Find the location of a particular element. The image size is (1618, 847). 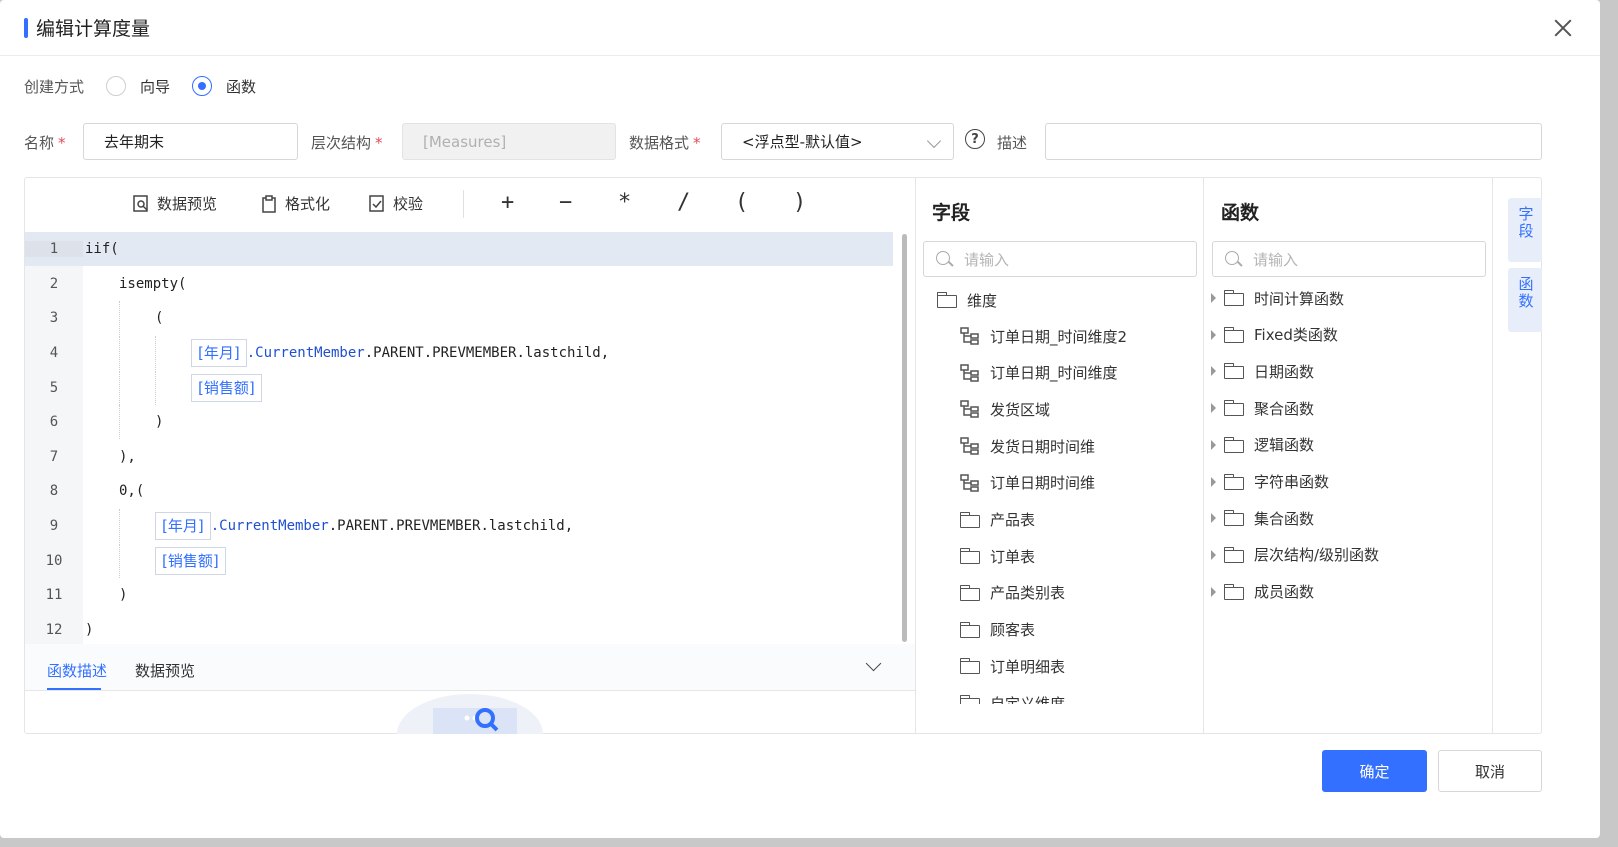

editor-scrollbar is located at coordinates (904, 438).